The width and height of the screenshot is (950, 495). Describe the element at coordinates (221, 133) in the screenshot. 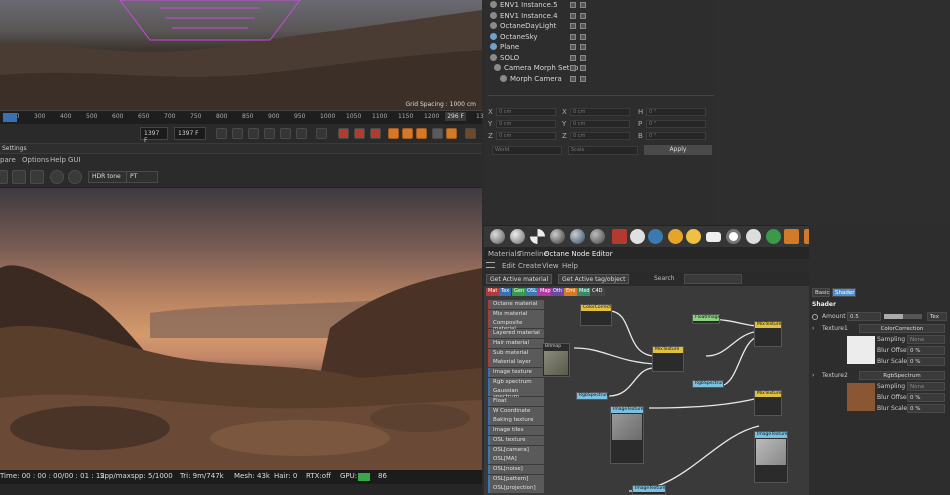

I see `go-start-icon` at that location.